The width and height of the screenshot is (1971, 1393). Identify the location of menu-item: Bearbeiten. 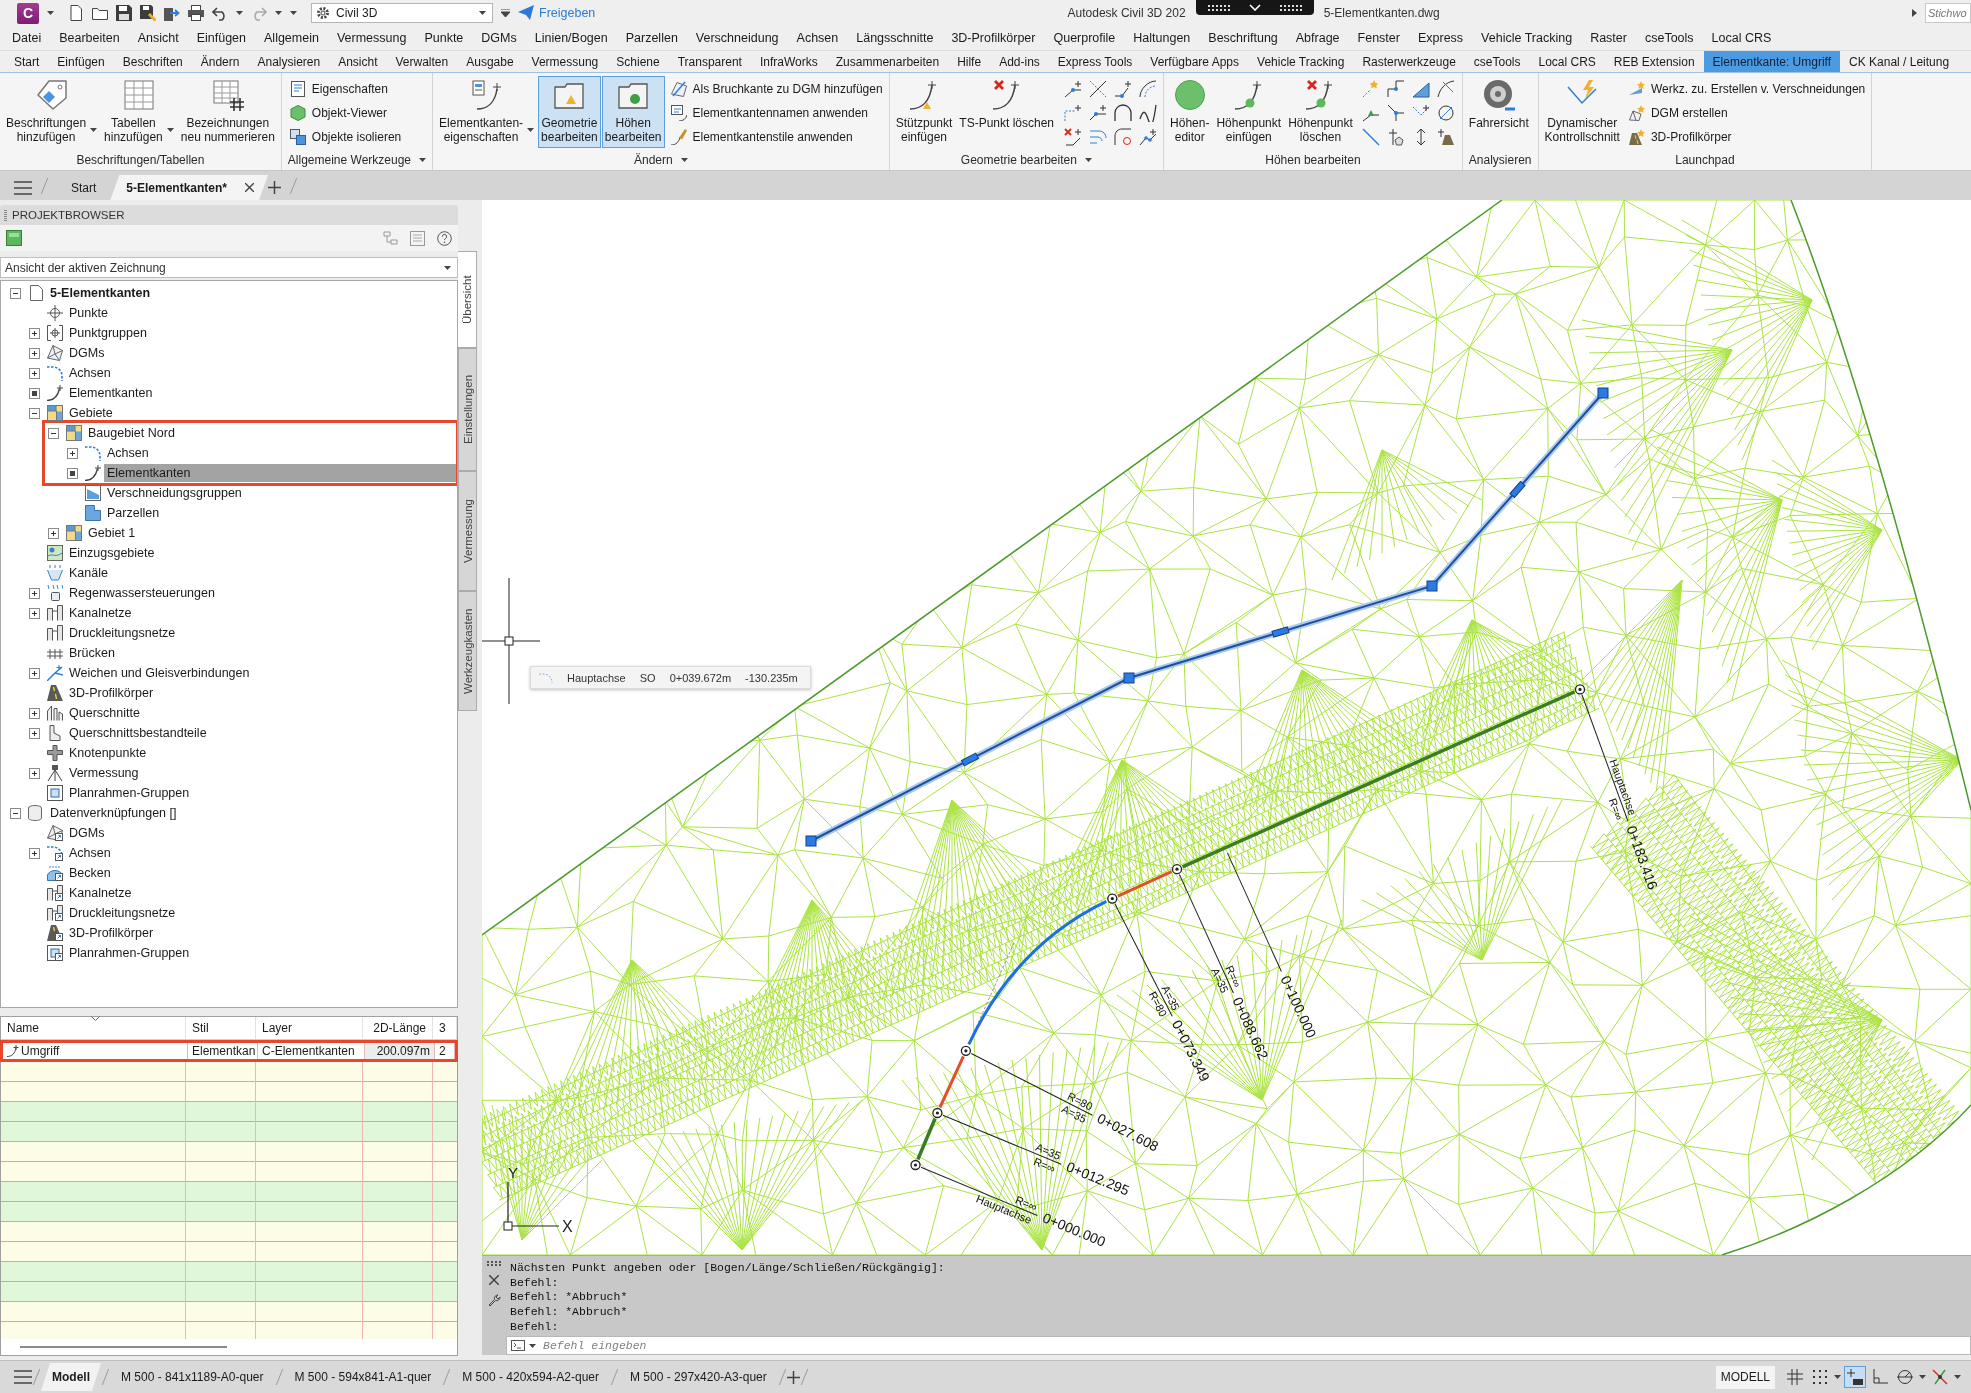
(89, 38).